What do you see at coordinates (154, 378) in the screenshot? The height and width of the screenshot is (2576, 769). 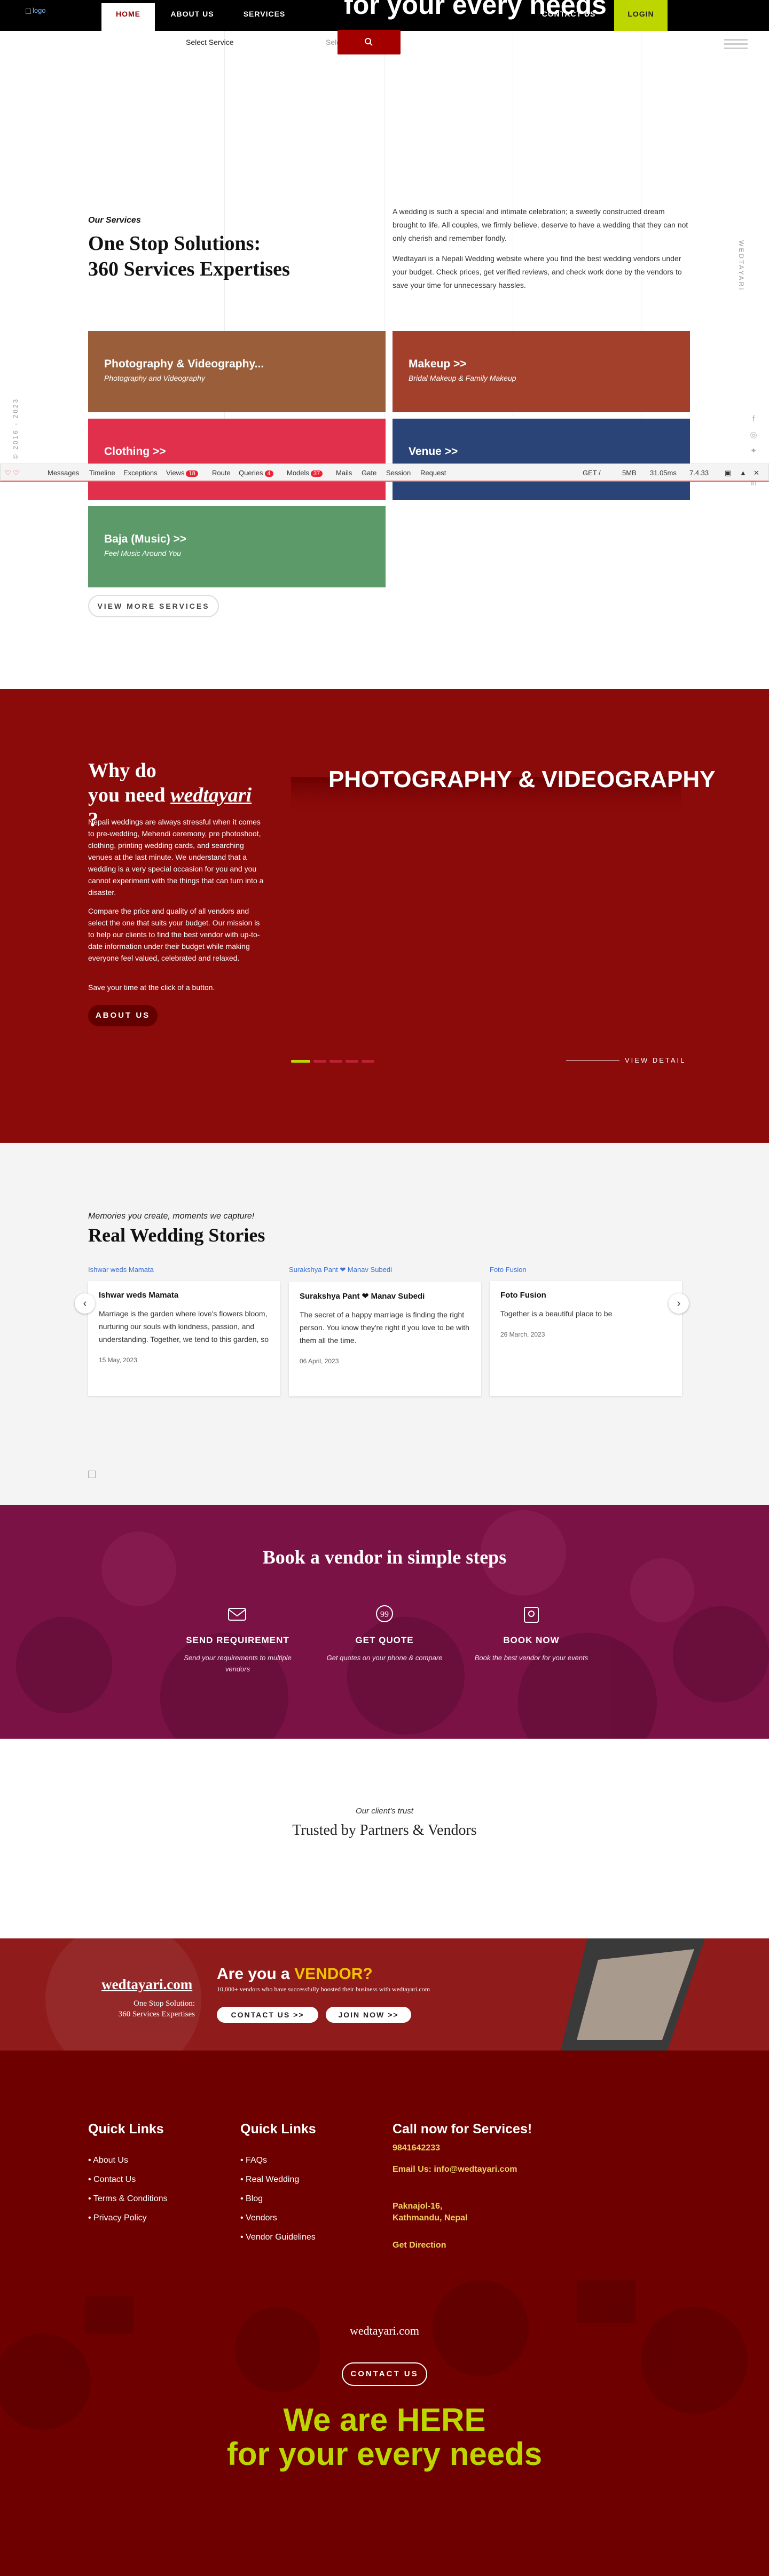 I see `service-card-subtitle: Photography and Videography` at bounding box center [154, 378].